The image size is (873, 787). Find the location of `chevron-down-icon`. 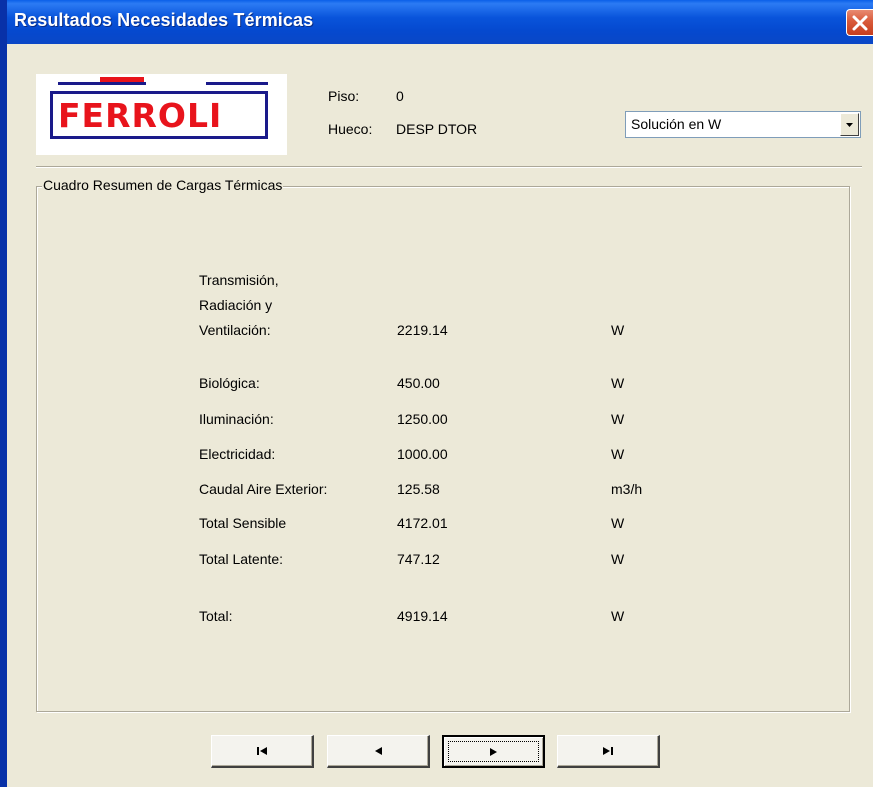

chevron-down-icon is located at coordinates (849, 125).